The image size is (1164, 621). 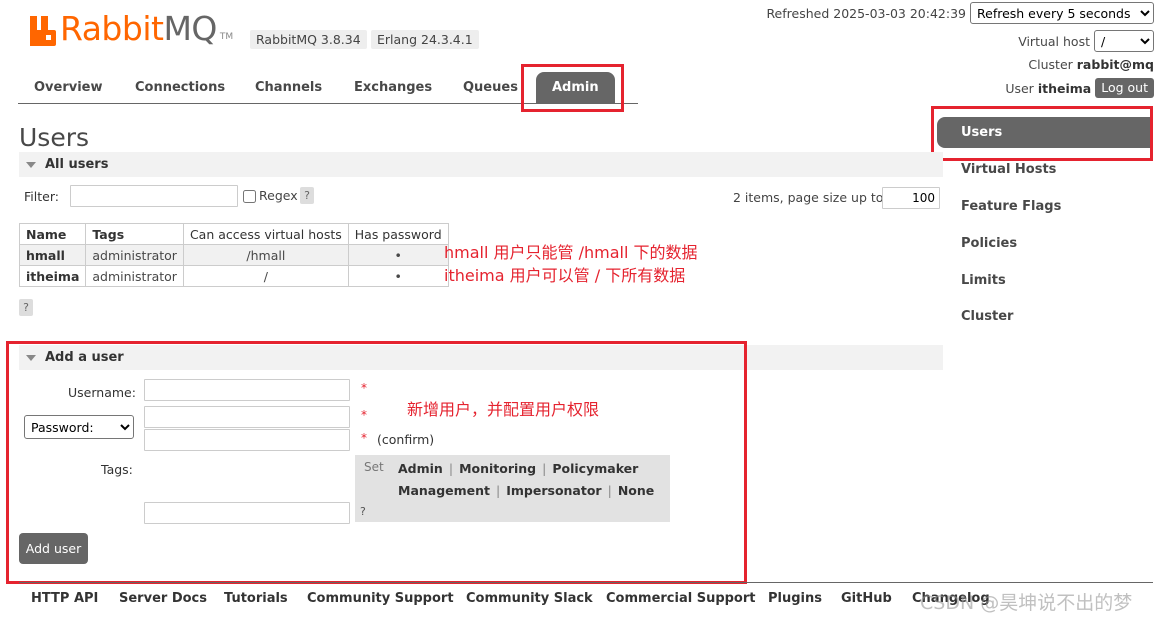 What do you see at coordinates (190, 28) in the screenshot?
I see `logo-mq-text: MQ` at bounding box center [190, 28].